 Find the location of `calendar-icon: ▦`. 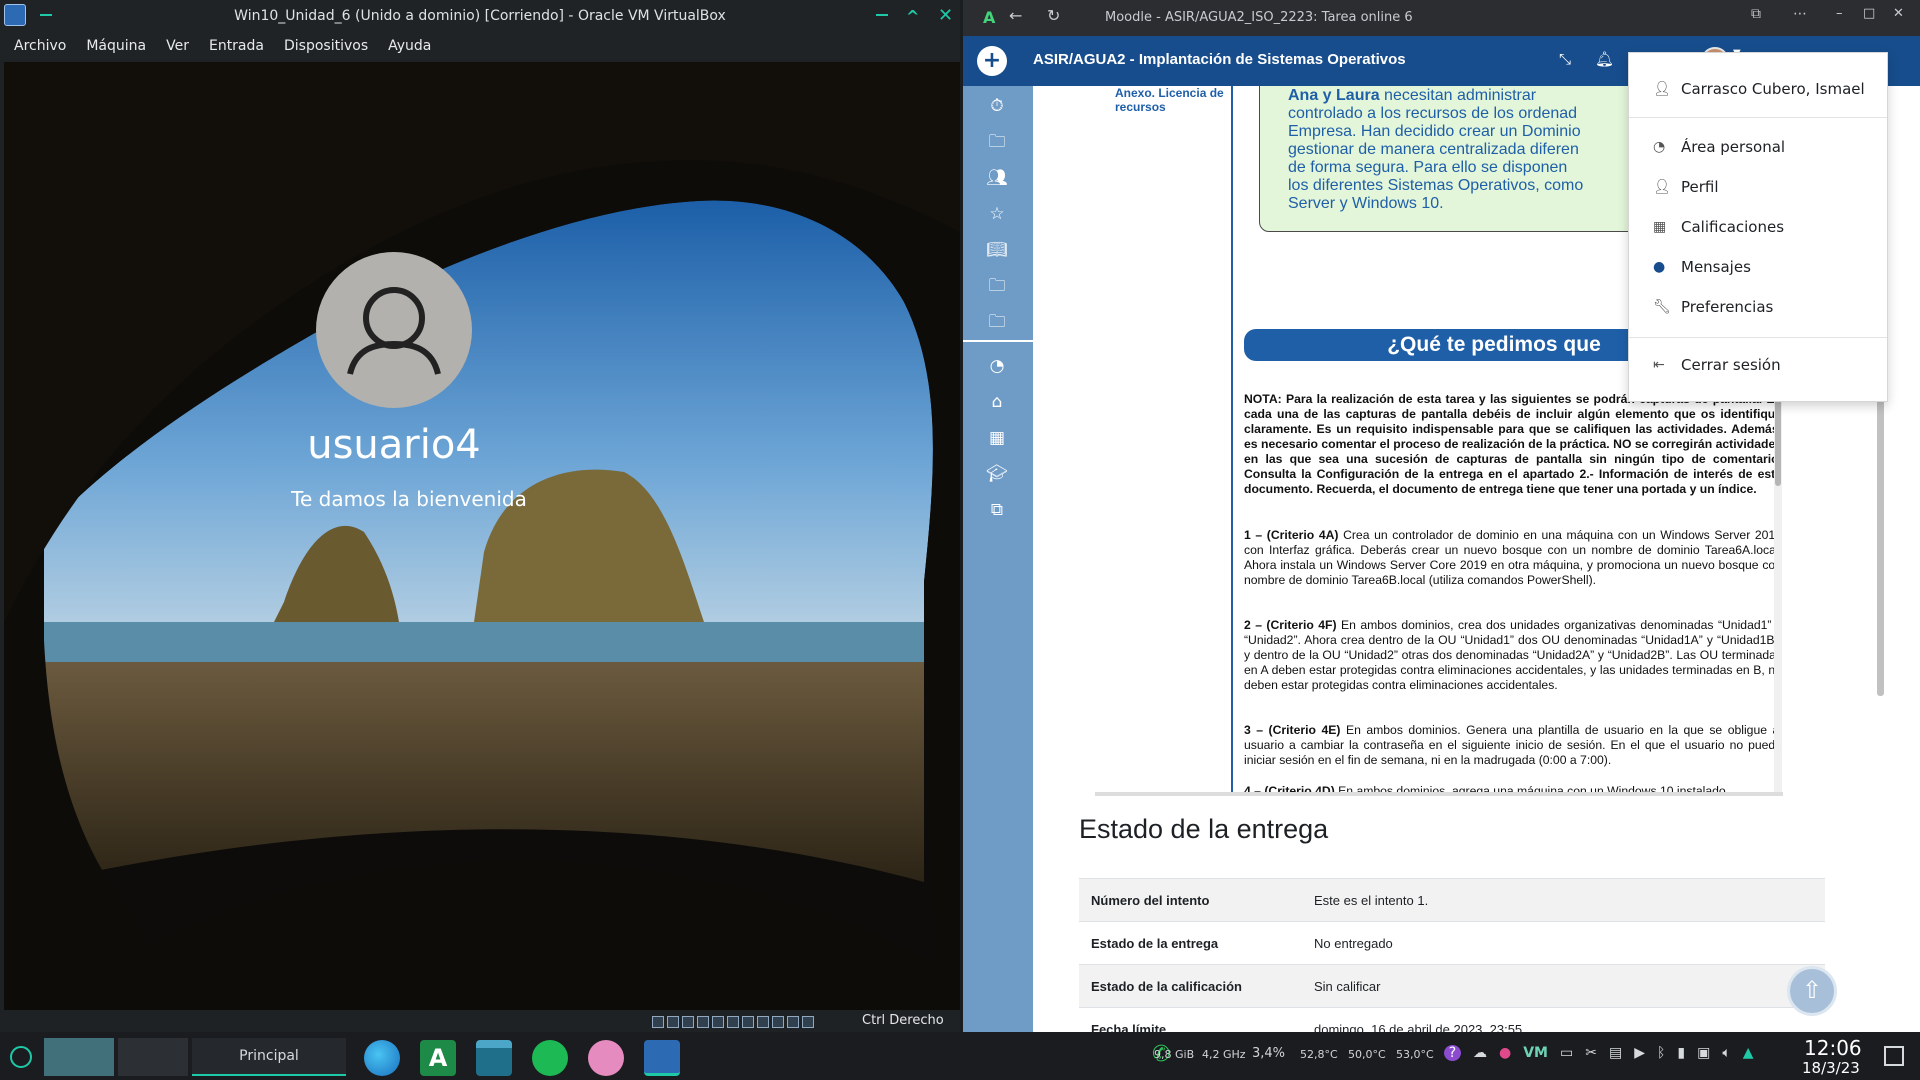

calendar-icon: ▦ is located at coordinates (997, 438).